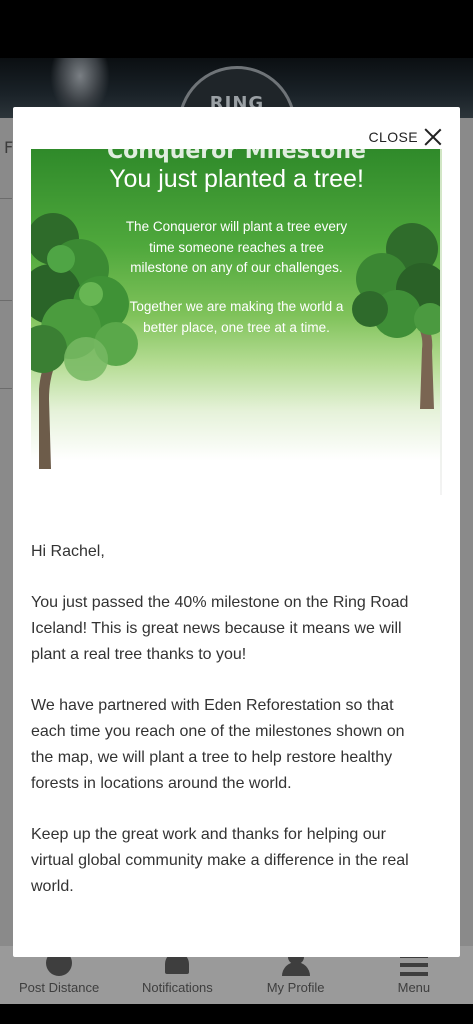 The image size is (473, 1024). I want to click on banner-edge, so click(441, 322).